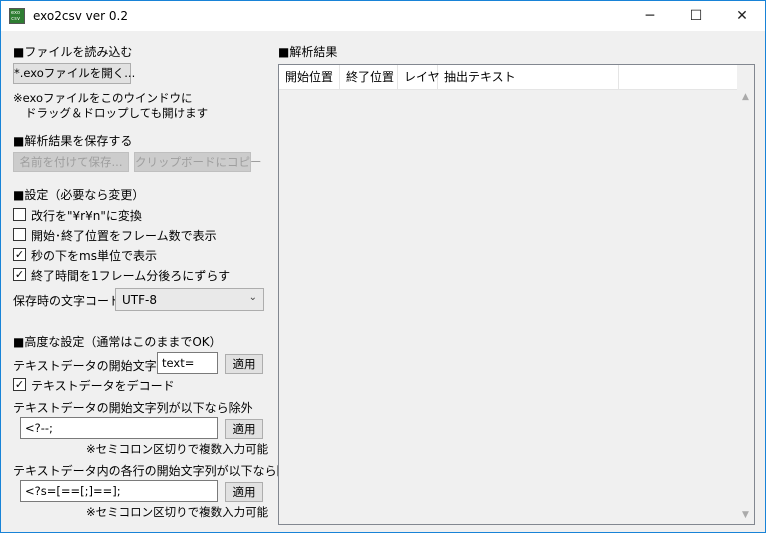  Describe the element at coordinates (650, 16) in the screenshot. I see `minimize-icon: ─` at that location.